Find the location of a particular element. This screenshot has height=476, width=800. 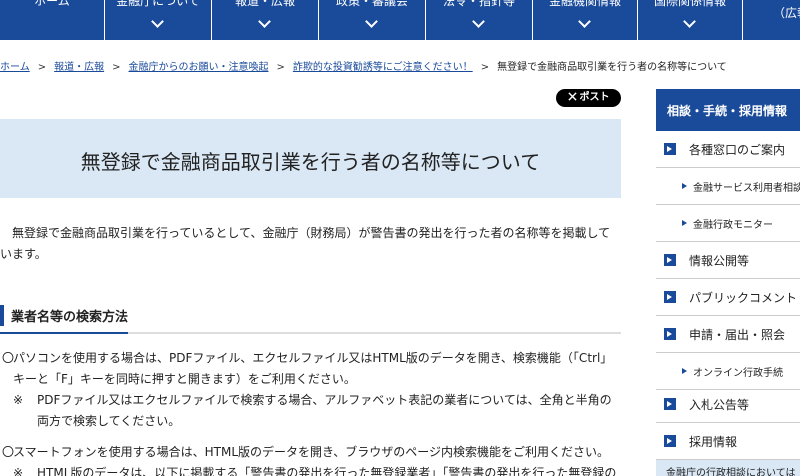

nav-institutions: 金融機関情報 is located at coordinates (585, 20).